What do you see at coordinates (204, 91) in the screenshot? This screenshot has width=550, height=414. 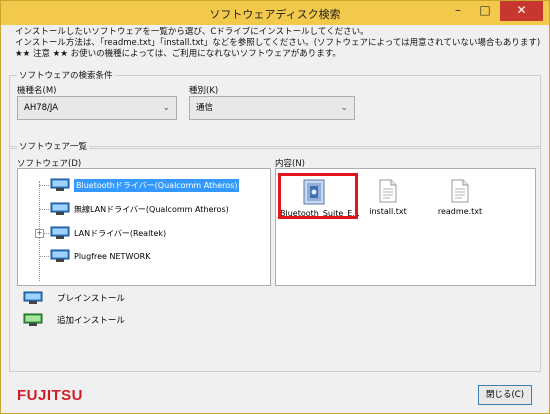 I see `category-label: 種別(K)` at bounding box center [204, 91].